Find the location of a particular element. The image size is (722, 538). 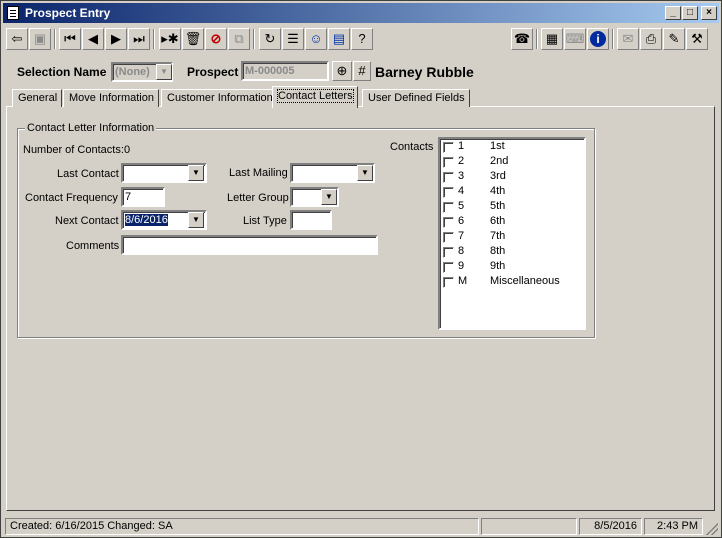

letter-group-label: Letter Group is located at coordinates (258, 198).